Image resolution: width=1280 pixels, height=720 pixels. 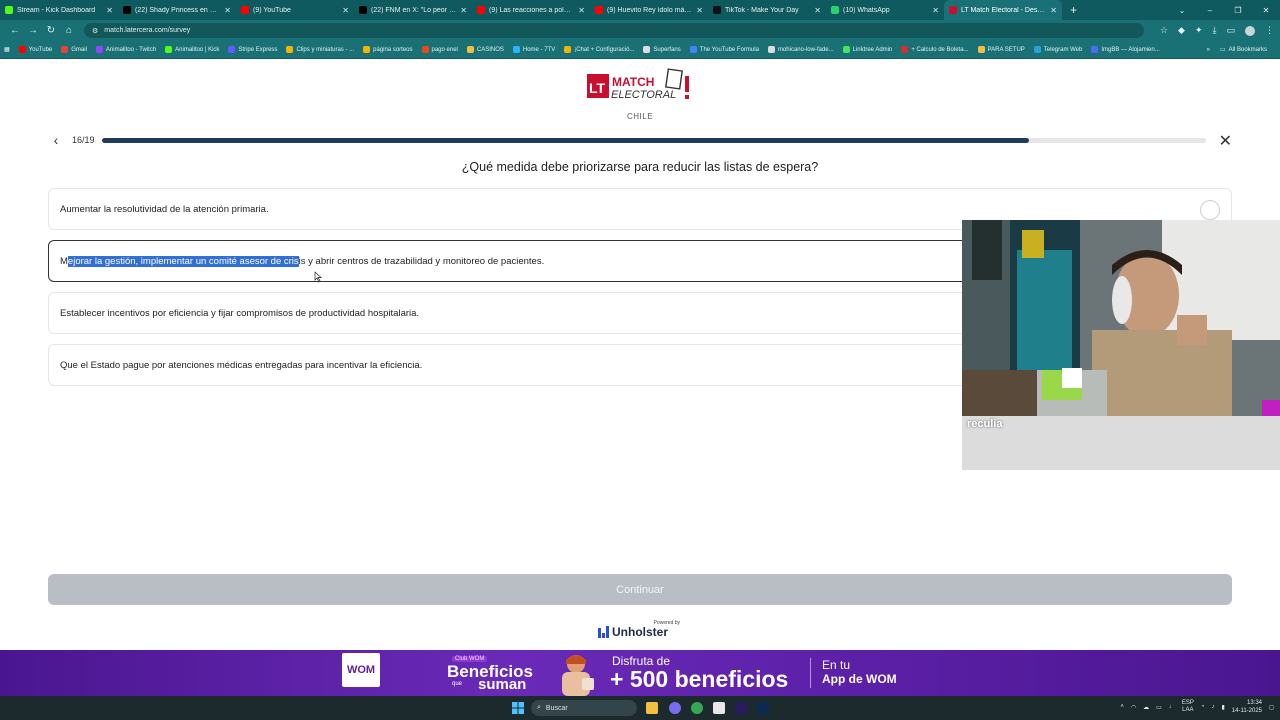 I want to click on close-window-button: ✕, so click(x=1266, y=10).